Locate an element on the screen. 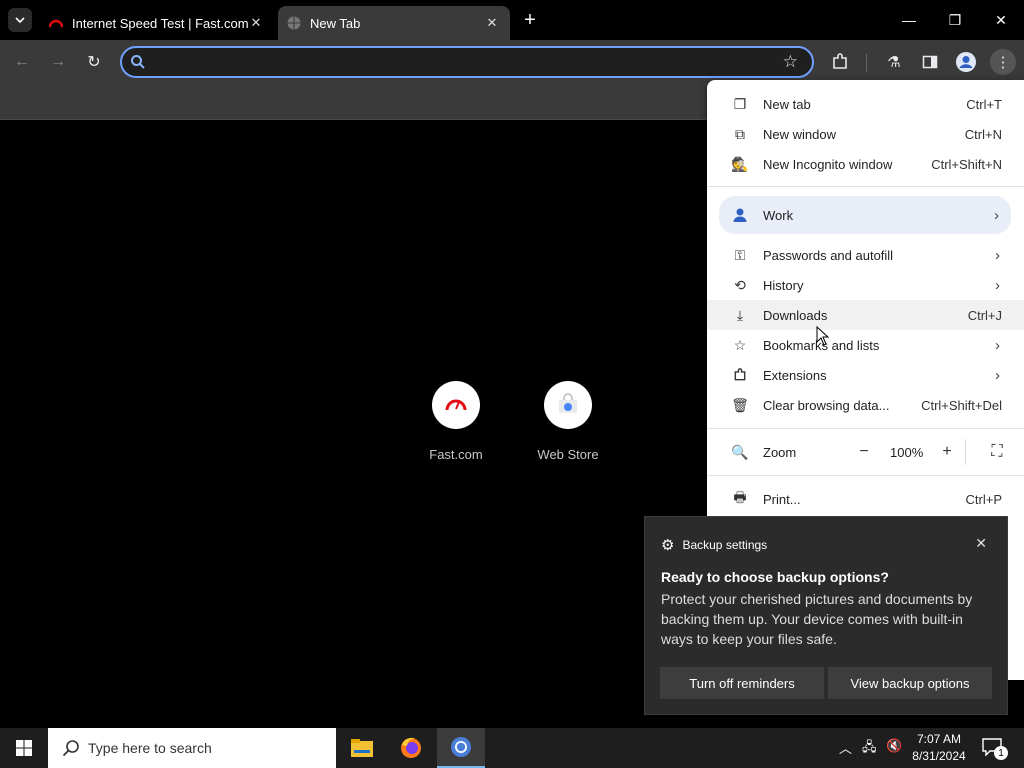 The width and height of the screenshot is (1024, 768). chevron-down-icon is located at coordinates (20, 20).